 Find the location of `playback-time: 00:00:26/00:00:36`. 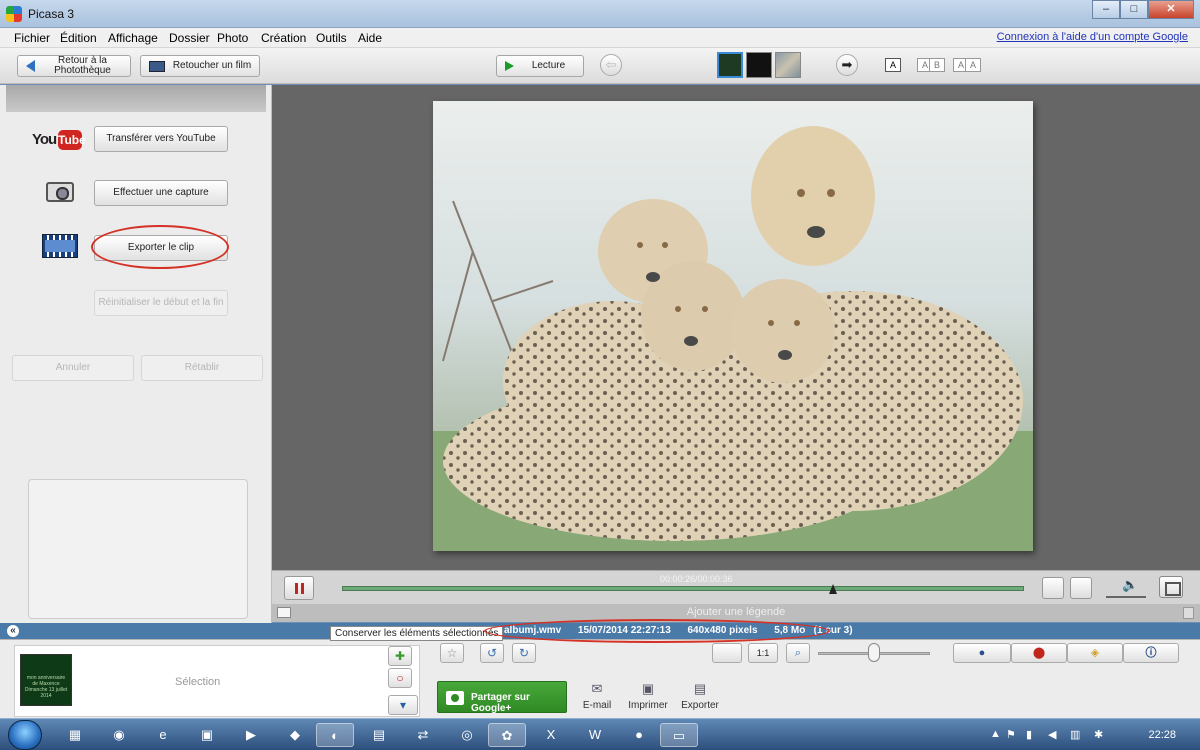

playback-time: 00:00:26/00:00:36 is located at coordinates (696, 579).